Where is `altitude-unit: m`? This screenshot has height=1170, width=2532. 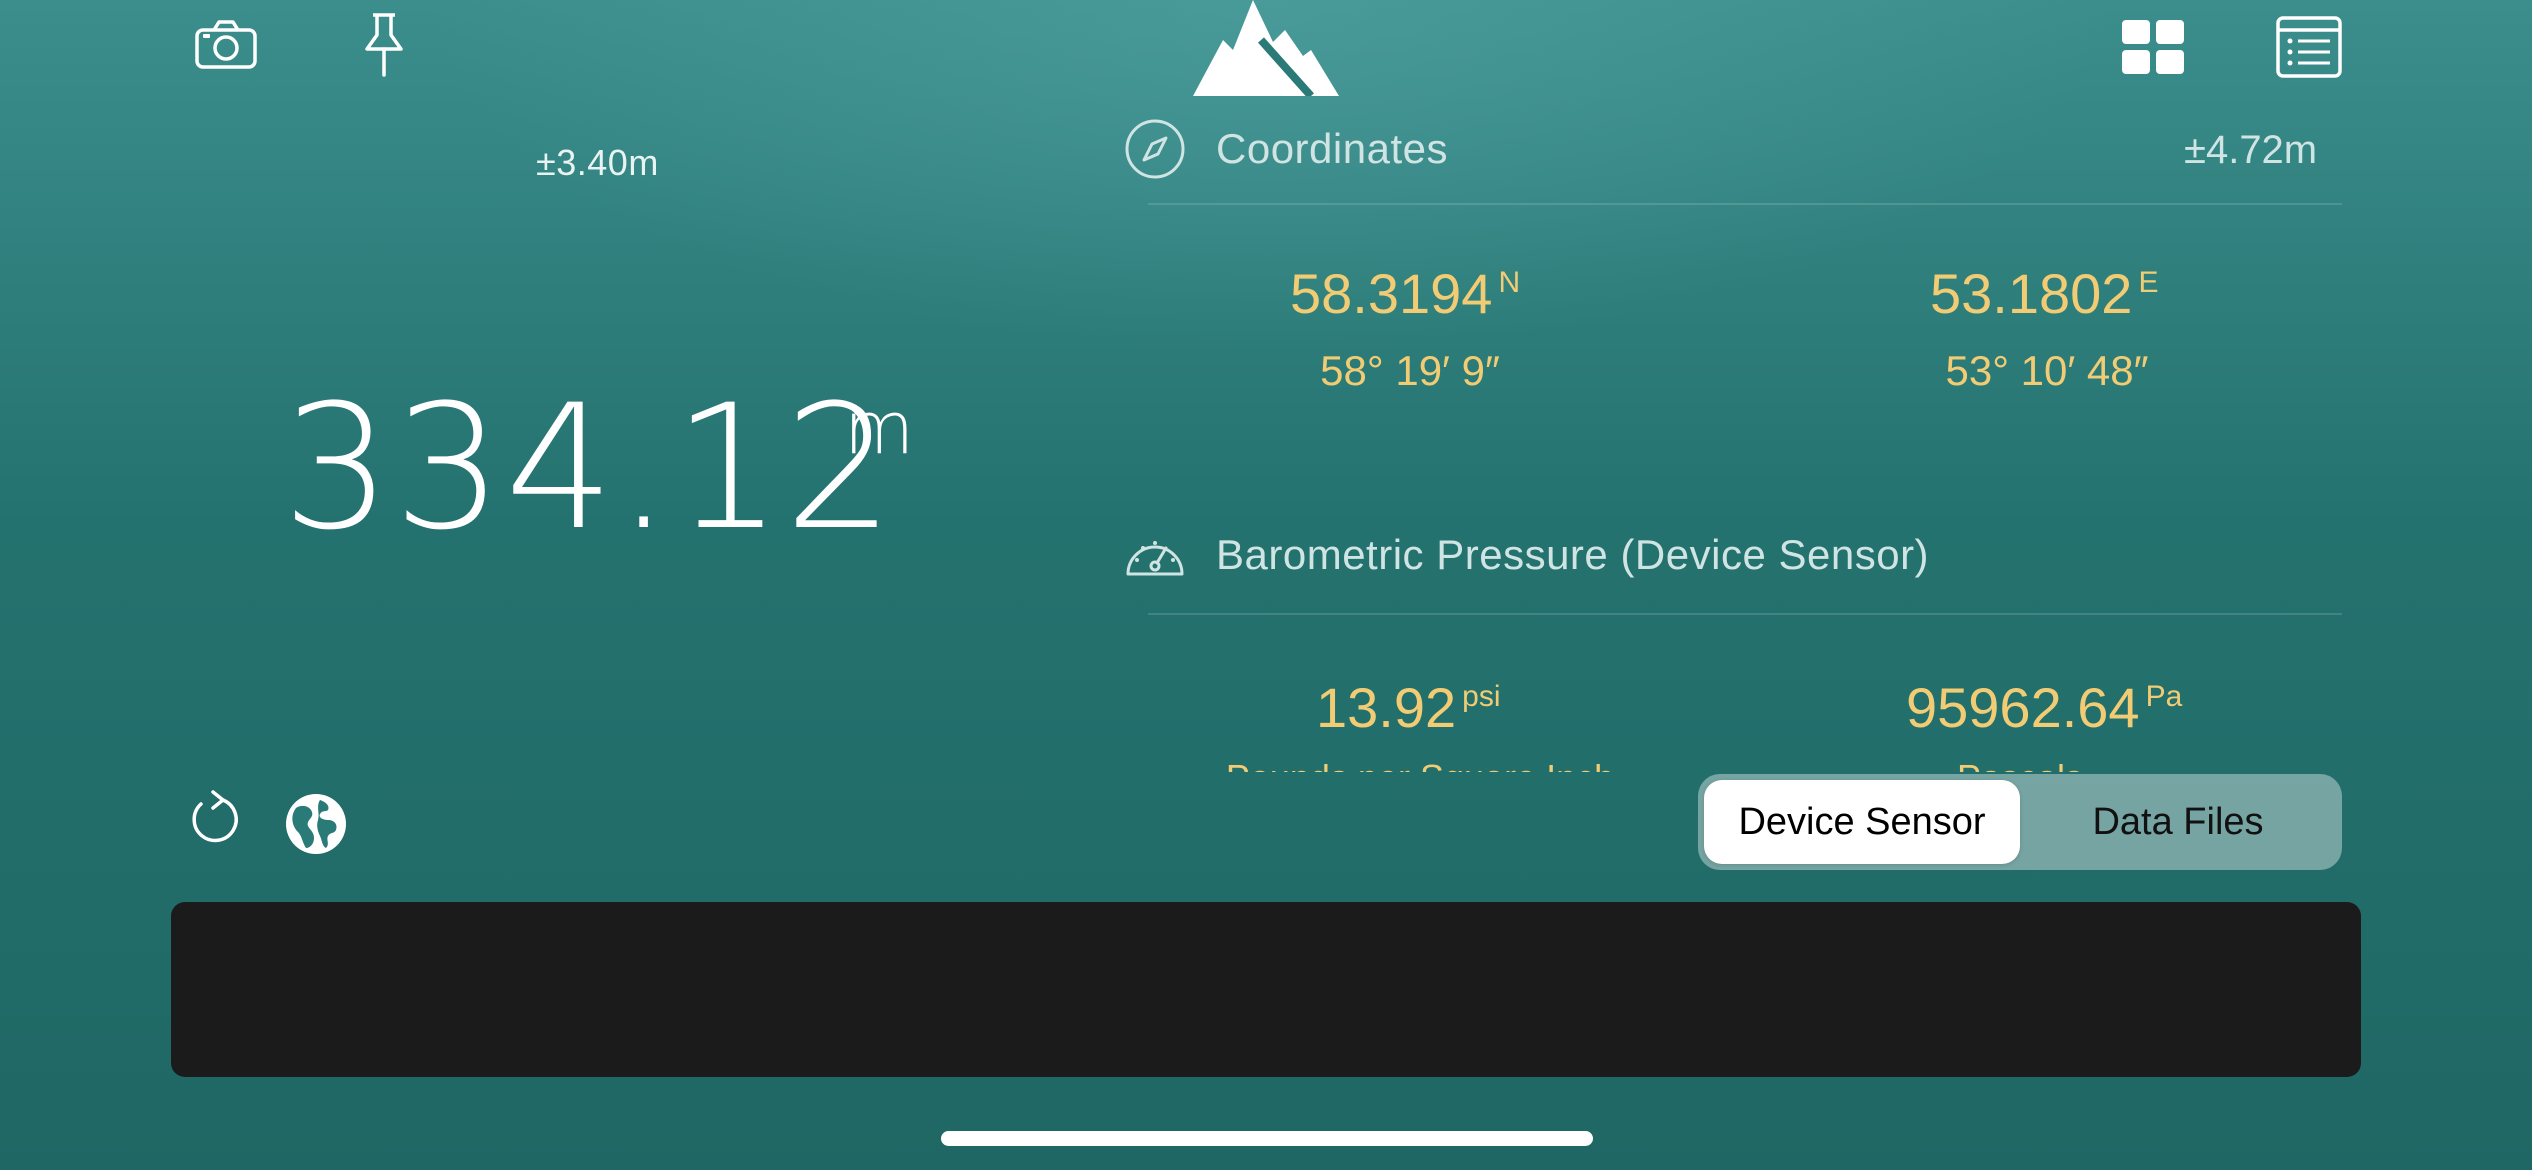
altitude-unit: m is located at coordinates (879, 428).